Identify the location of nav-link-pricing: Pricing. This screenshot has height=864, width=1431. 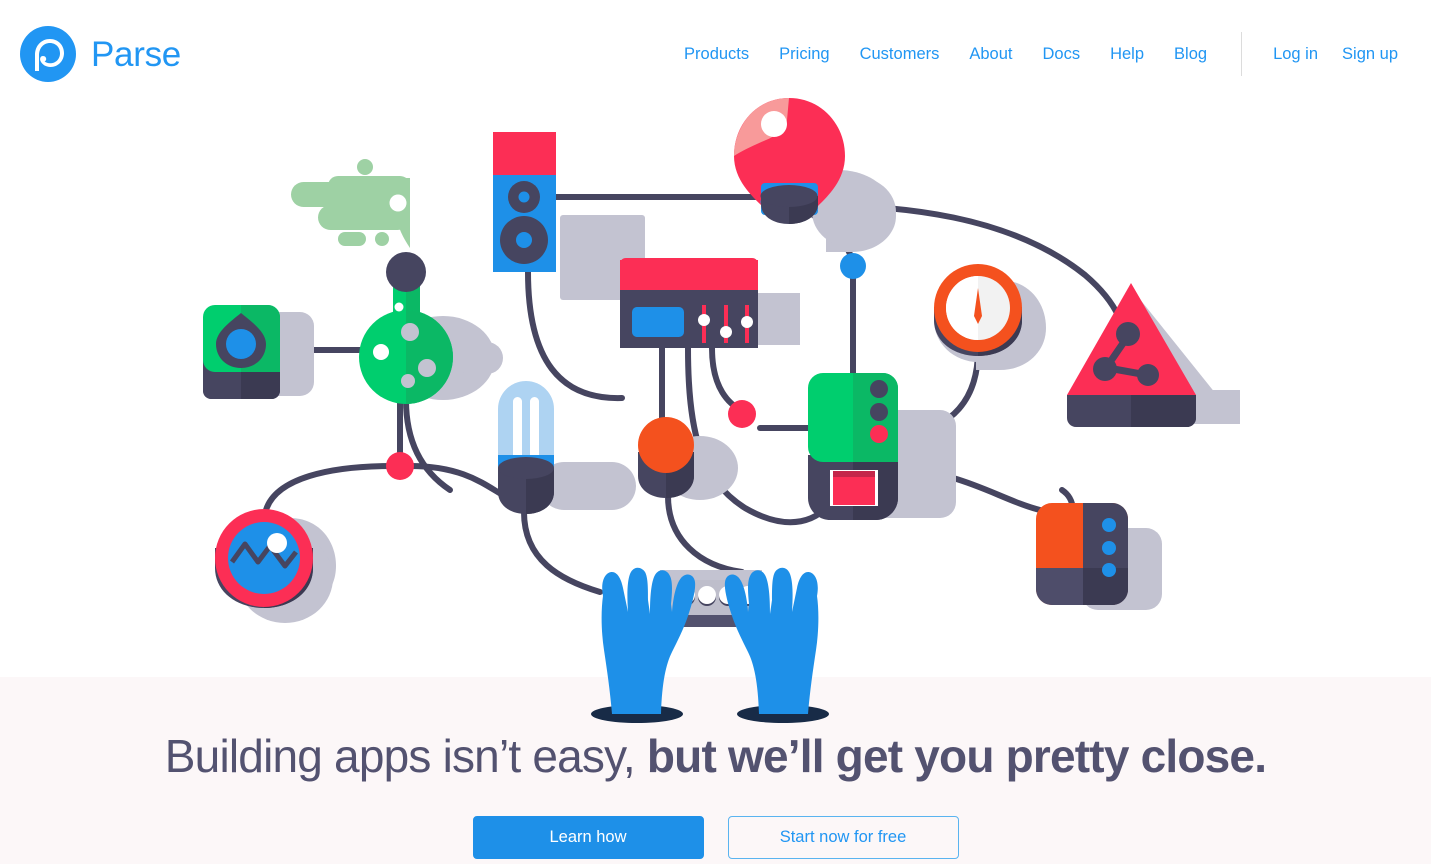
(804, 54).